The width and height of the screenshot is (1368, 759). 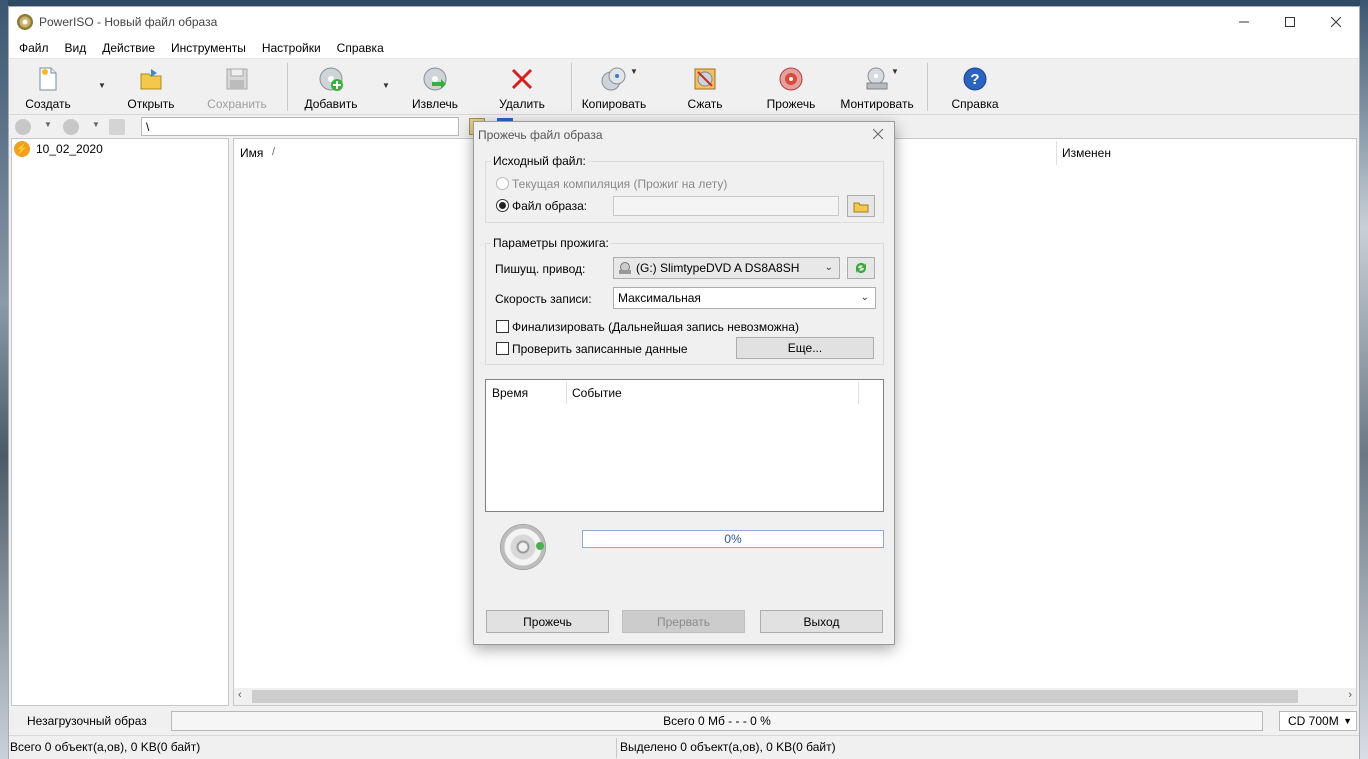 I want to click on burn-progress-bar: 0%, so click(x=733, y=539).